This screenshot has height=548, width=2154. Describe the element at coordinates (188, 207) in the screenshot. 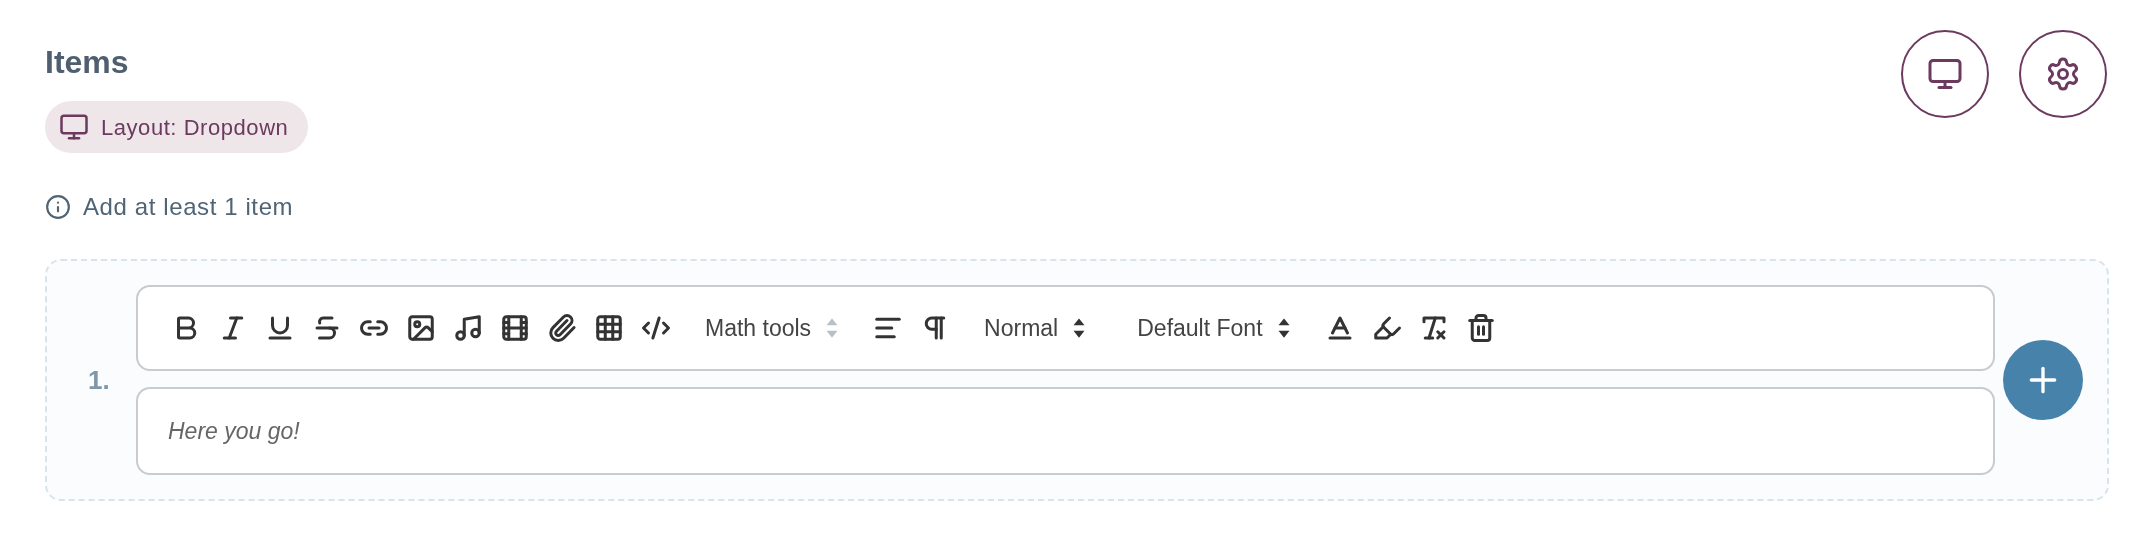

I see `hint-text: Add at least 1 item` at that location.